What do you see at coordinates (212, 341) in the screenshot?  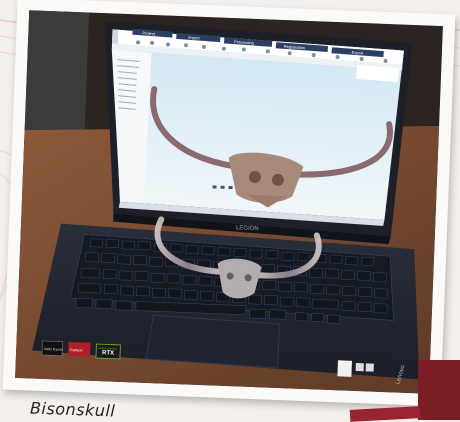 I see `touchpad` at bounding box center [212, 341].